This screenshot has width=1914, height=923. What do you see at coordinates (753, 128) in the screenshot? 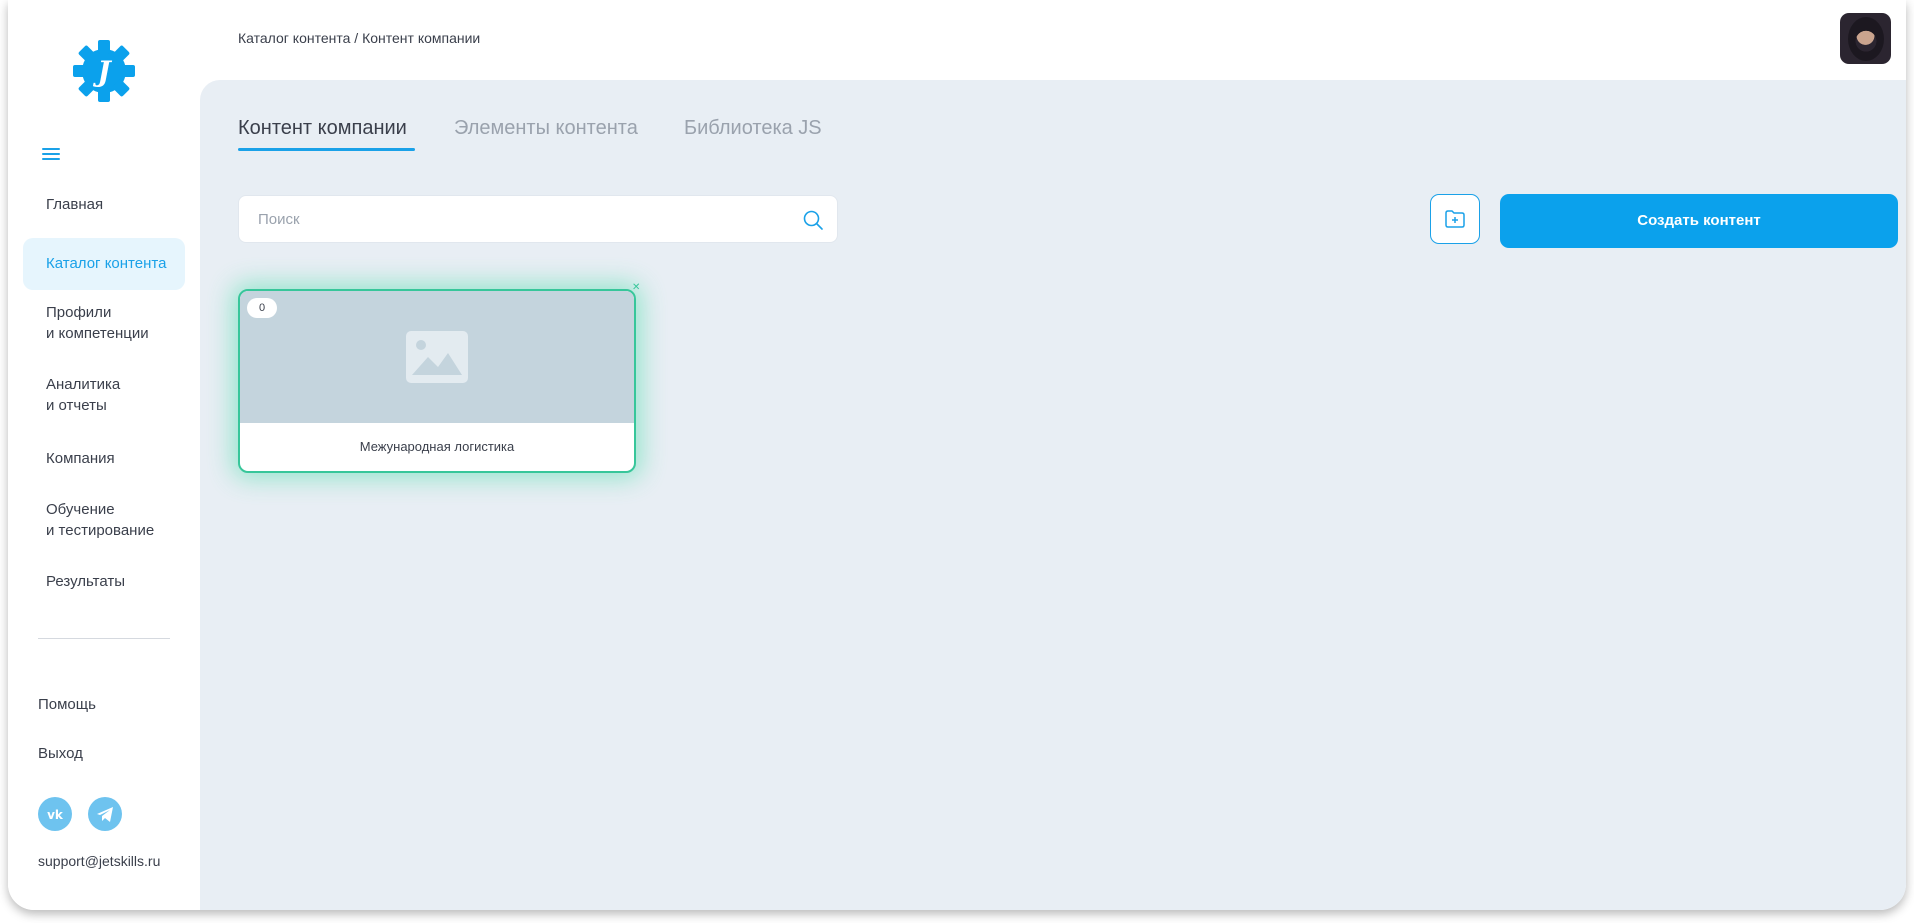
I see `tab-js-library: Библиотека JS` at bounding box center [753, 128].